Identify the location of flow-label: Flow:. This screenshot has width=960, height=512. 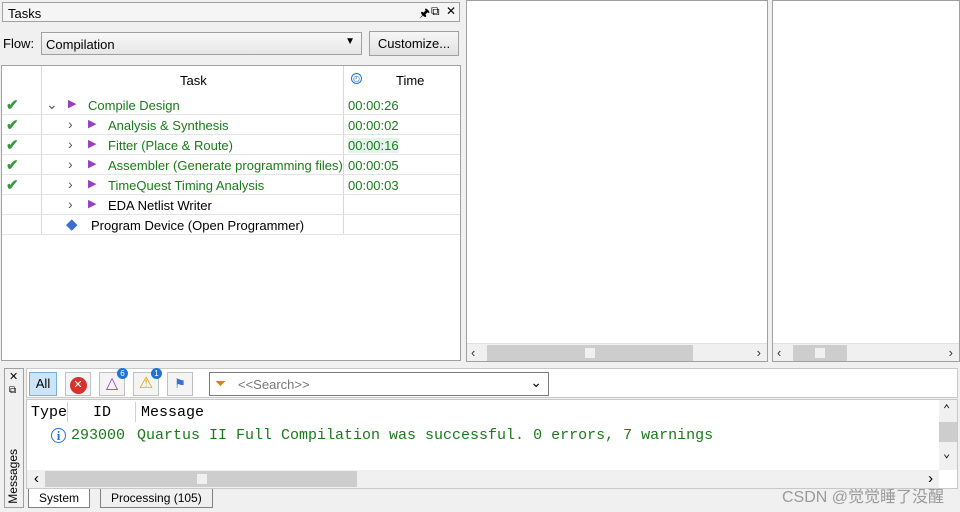
(19, 43).